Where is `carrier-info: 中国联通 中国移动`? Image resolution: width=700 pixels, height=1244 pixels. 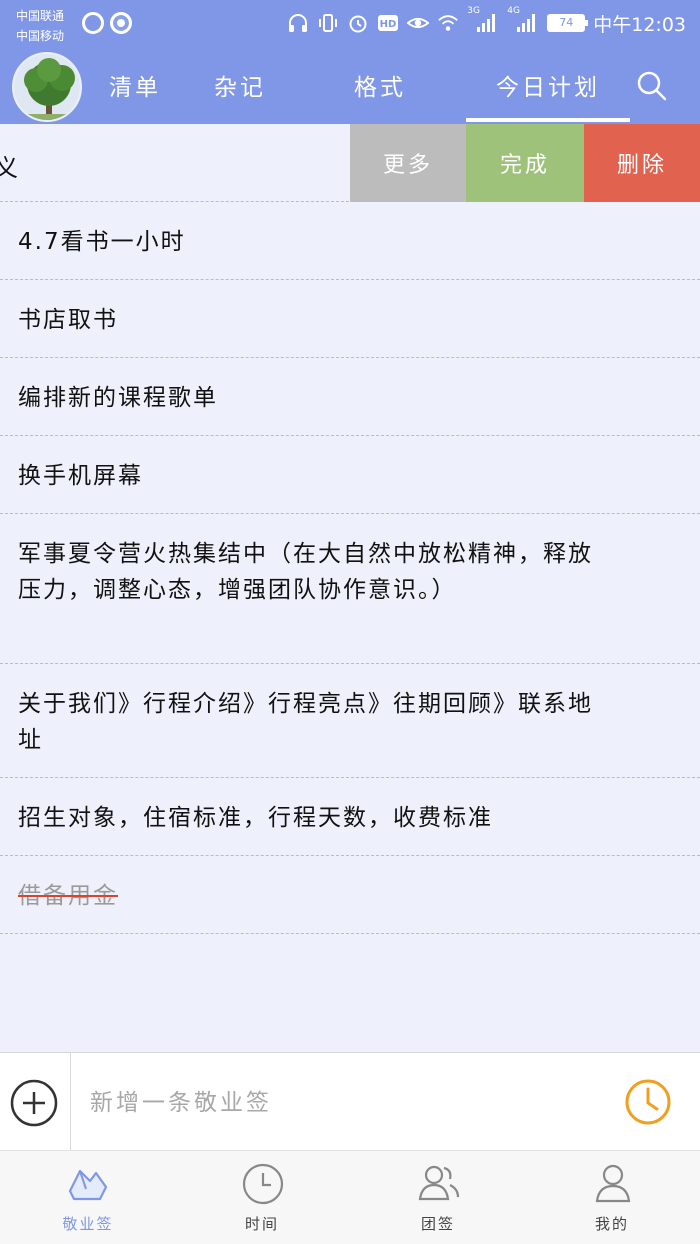
carrier-info: 中国联通 中国移动 is located at coordinates (40, 26).